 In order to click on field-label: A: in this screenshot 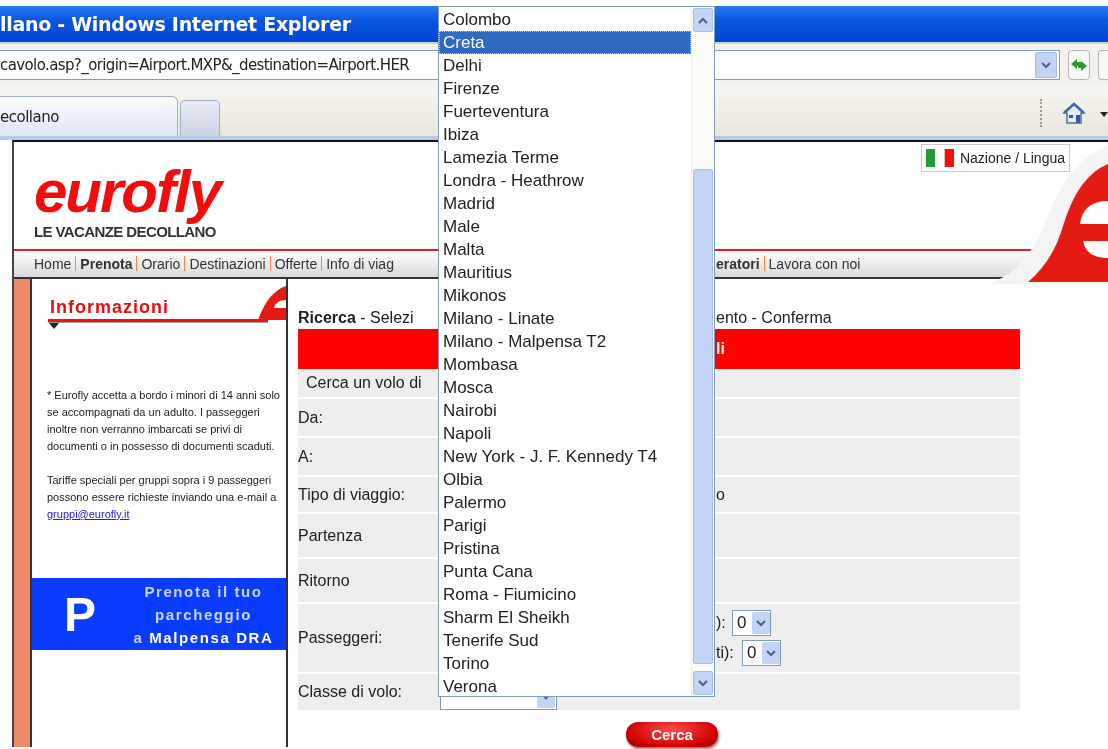, I will do `click(306, 456)`.